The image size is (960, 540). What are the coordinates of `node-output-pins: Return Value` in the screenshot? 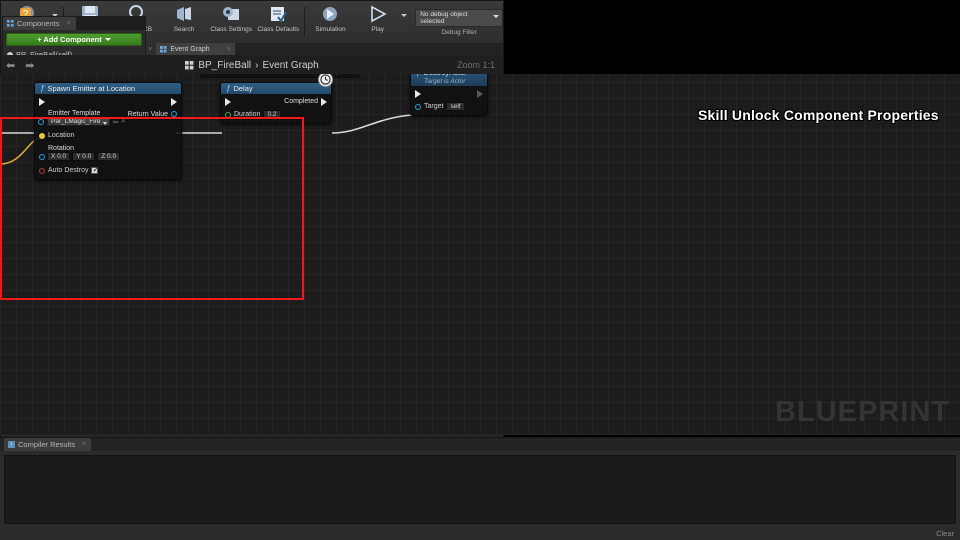 It's located at (152, 142).